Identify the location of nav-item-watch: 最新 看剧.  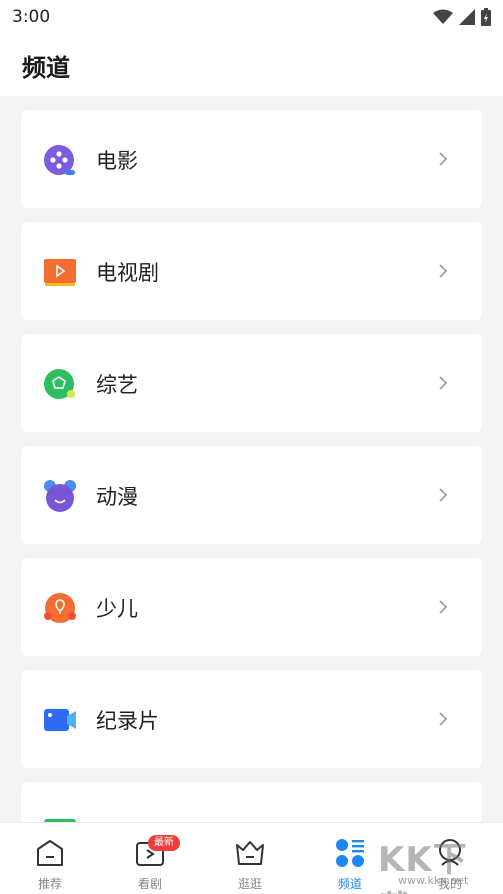
(150, 858).